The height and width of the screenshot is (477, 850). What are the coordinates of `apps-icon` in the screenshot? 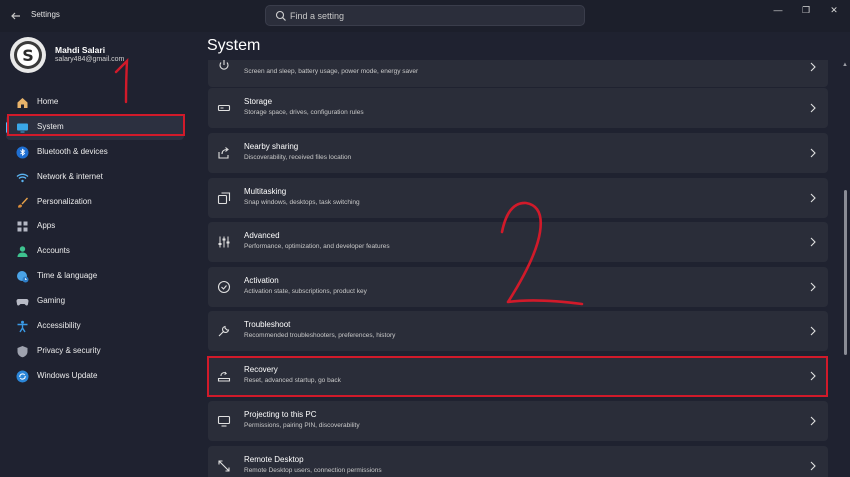 It's located at (22, 226).